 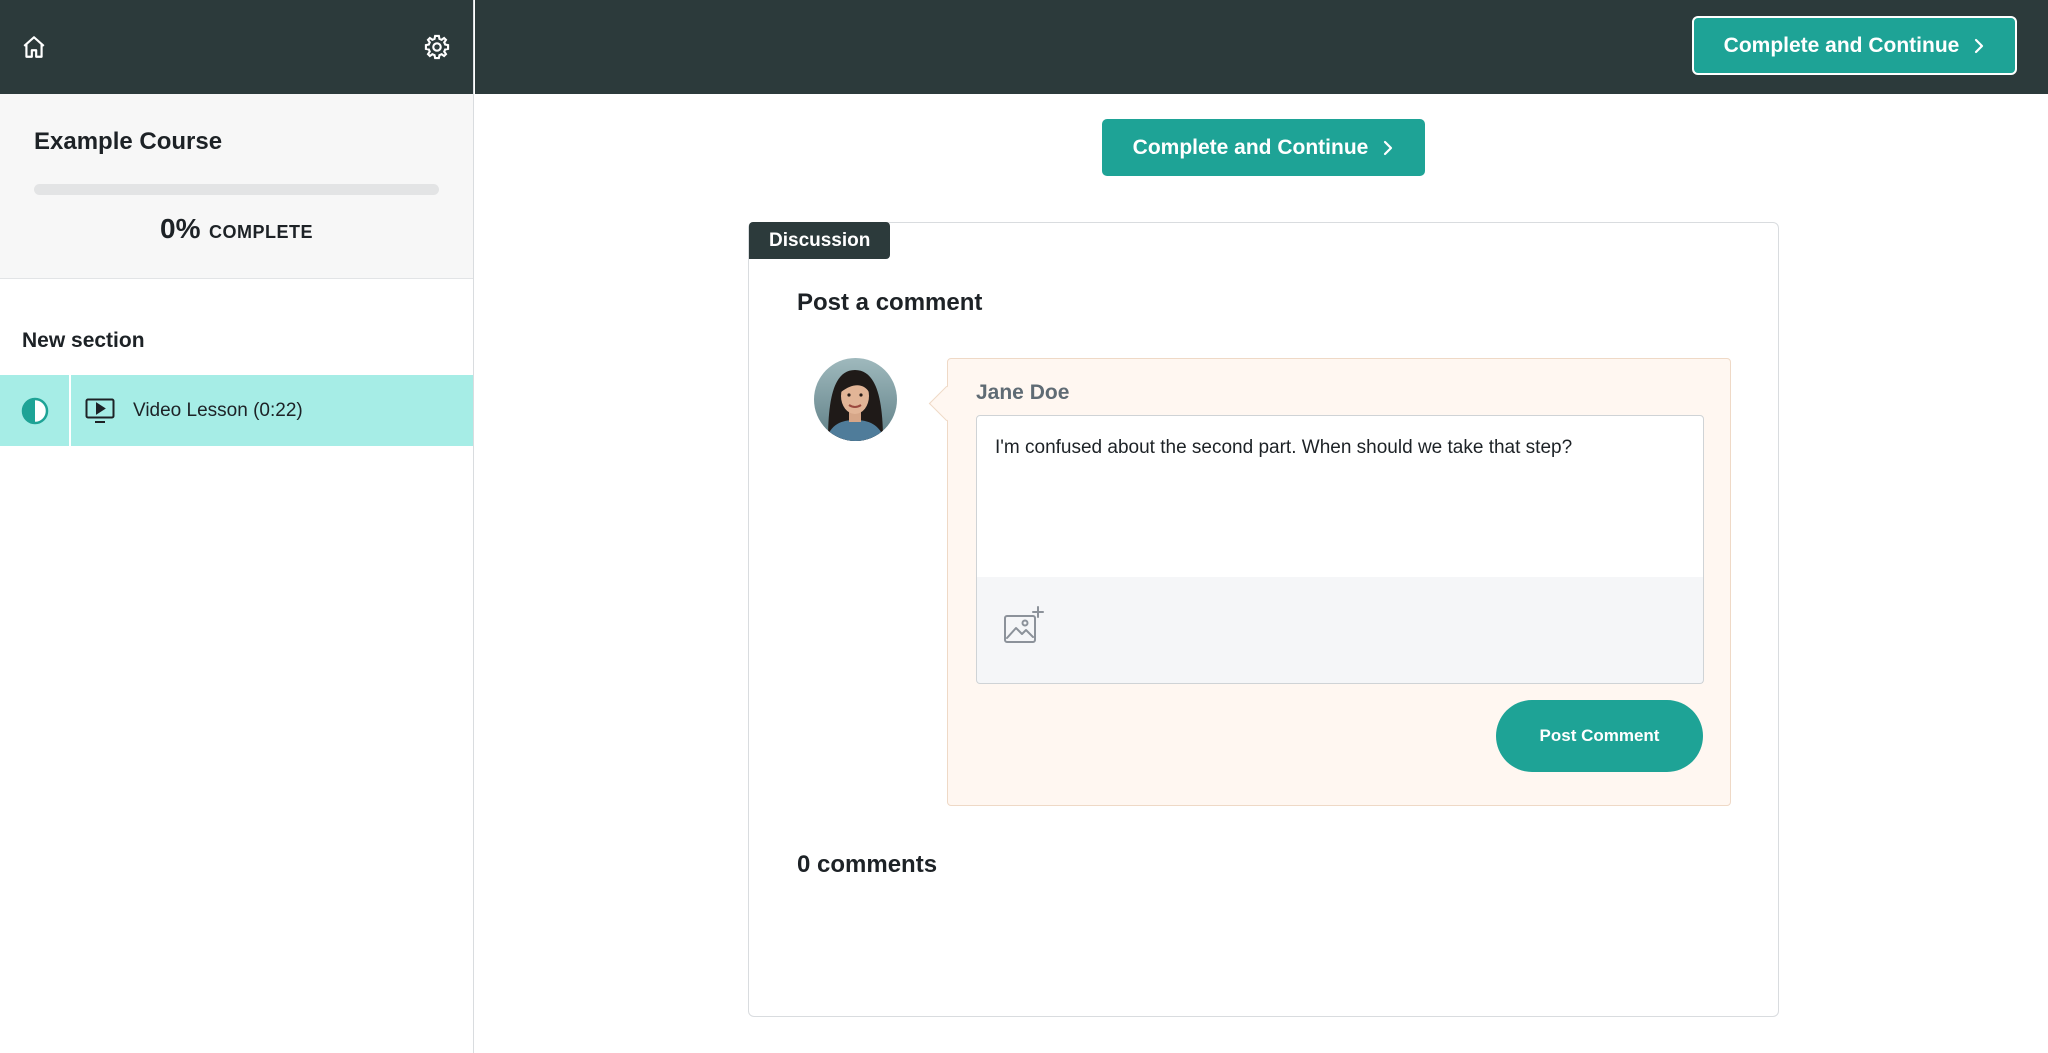 What do you see at coordinates (1340, 630) in the screenshot?
I see `attachment-bar` at bounding box center [1340, 630].